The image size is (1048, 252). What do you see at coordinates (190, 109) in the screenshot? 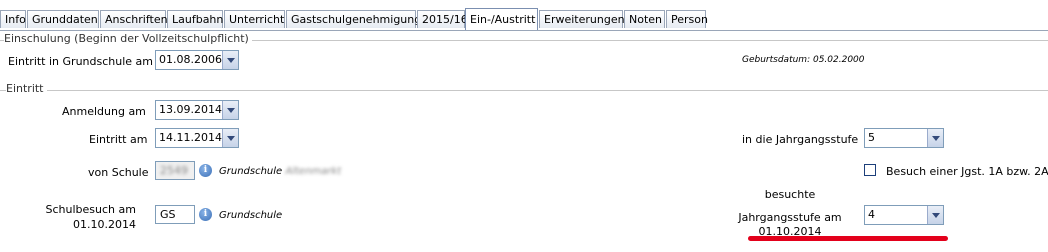
I see `anmeldung-value: 13.09.2014` at bounding box center [190, 109].